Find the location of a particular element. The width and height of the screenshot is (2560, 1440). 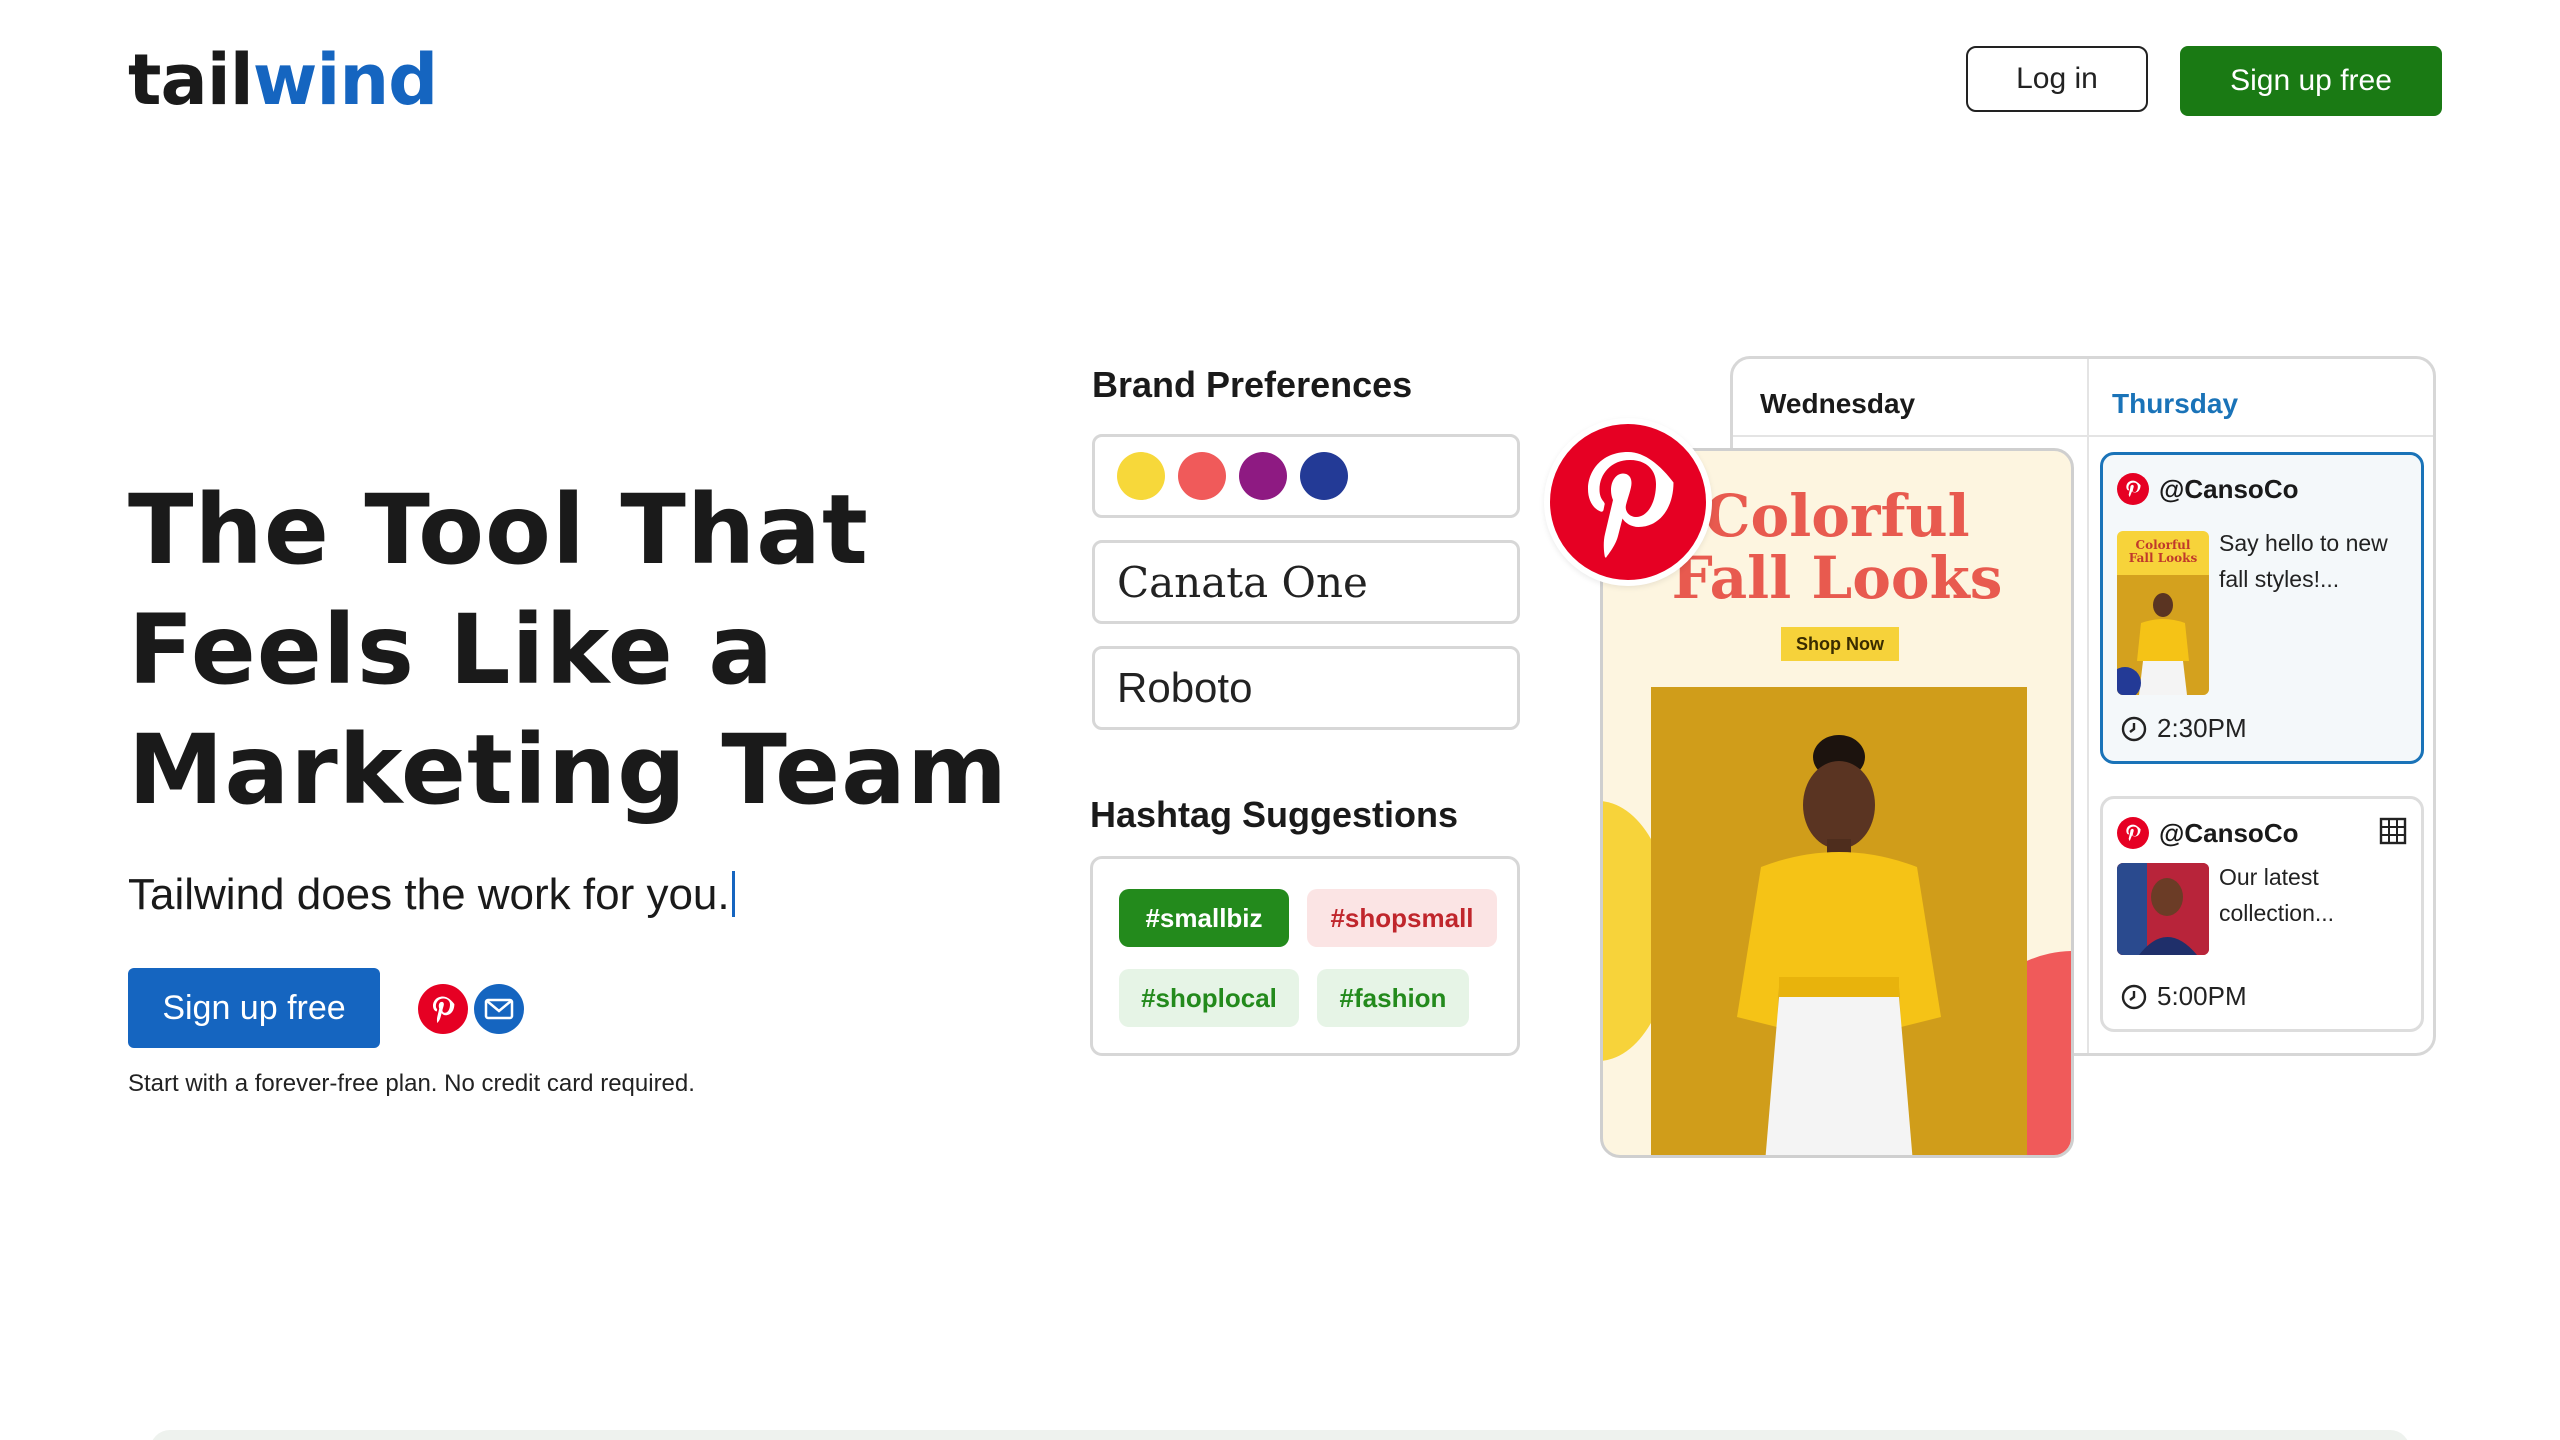

post-time-text: 2:30PM is located at coordinates (2202, 728).